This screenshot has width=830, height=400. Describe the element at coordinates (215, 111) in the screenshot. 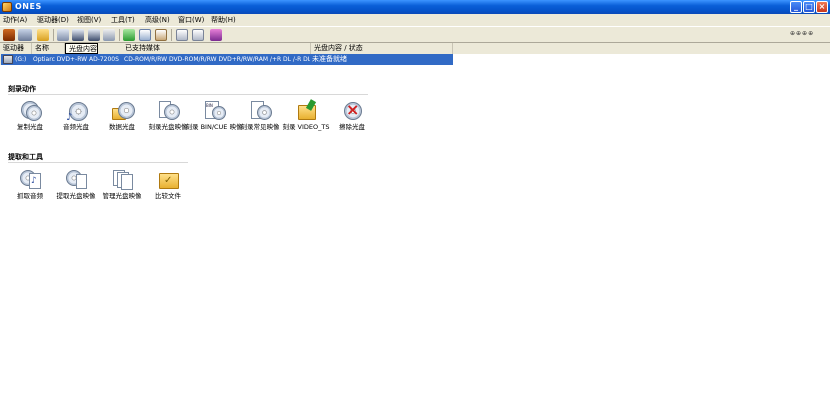

I see `burn-bin-cue-icon: BIN` at that location.